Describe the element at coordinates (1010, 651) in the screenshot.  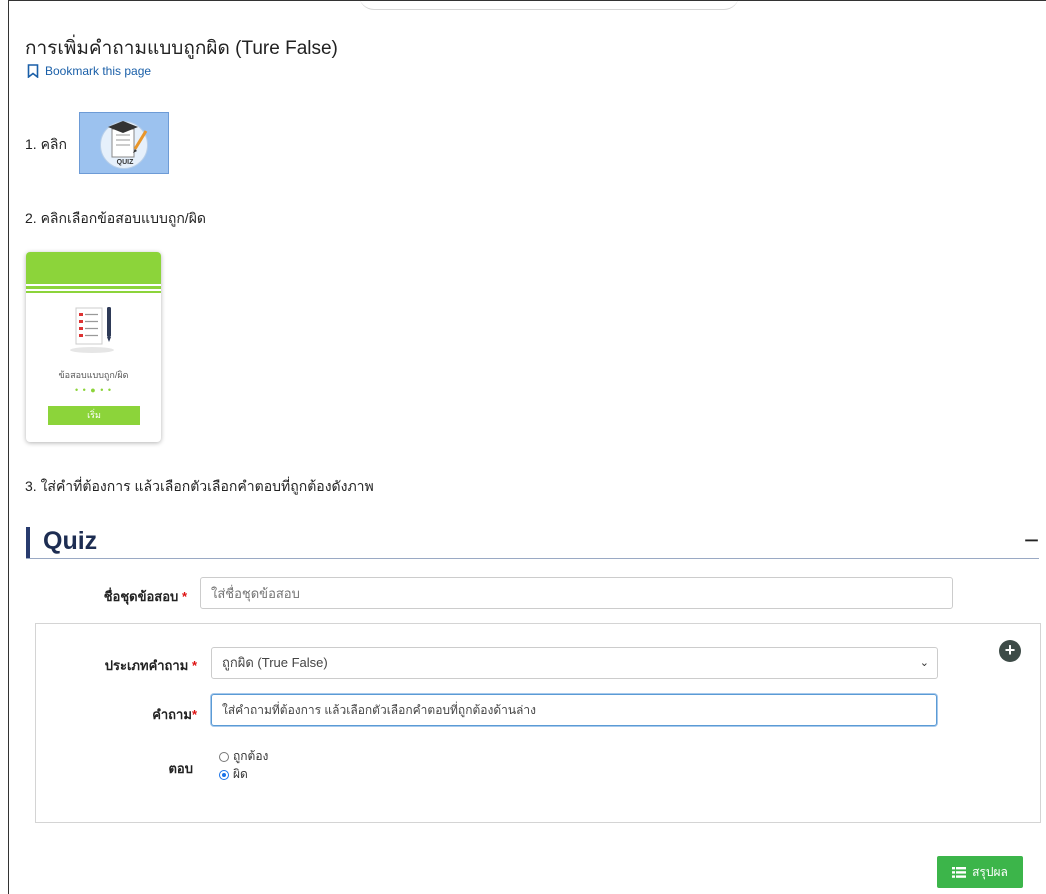
I see `plus-icon: +` at that location.